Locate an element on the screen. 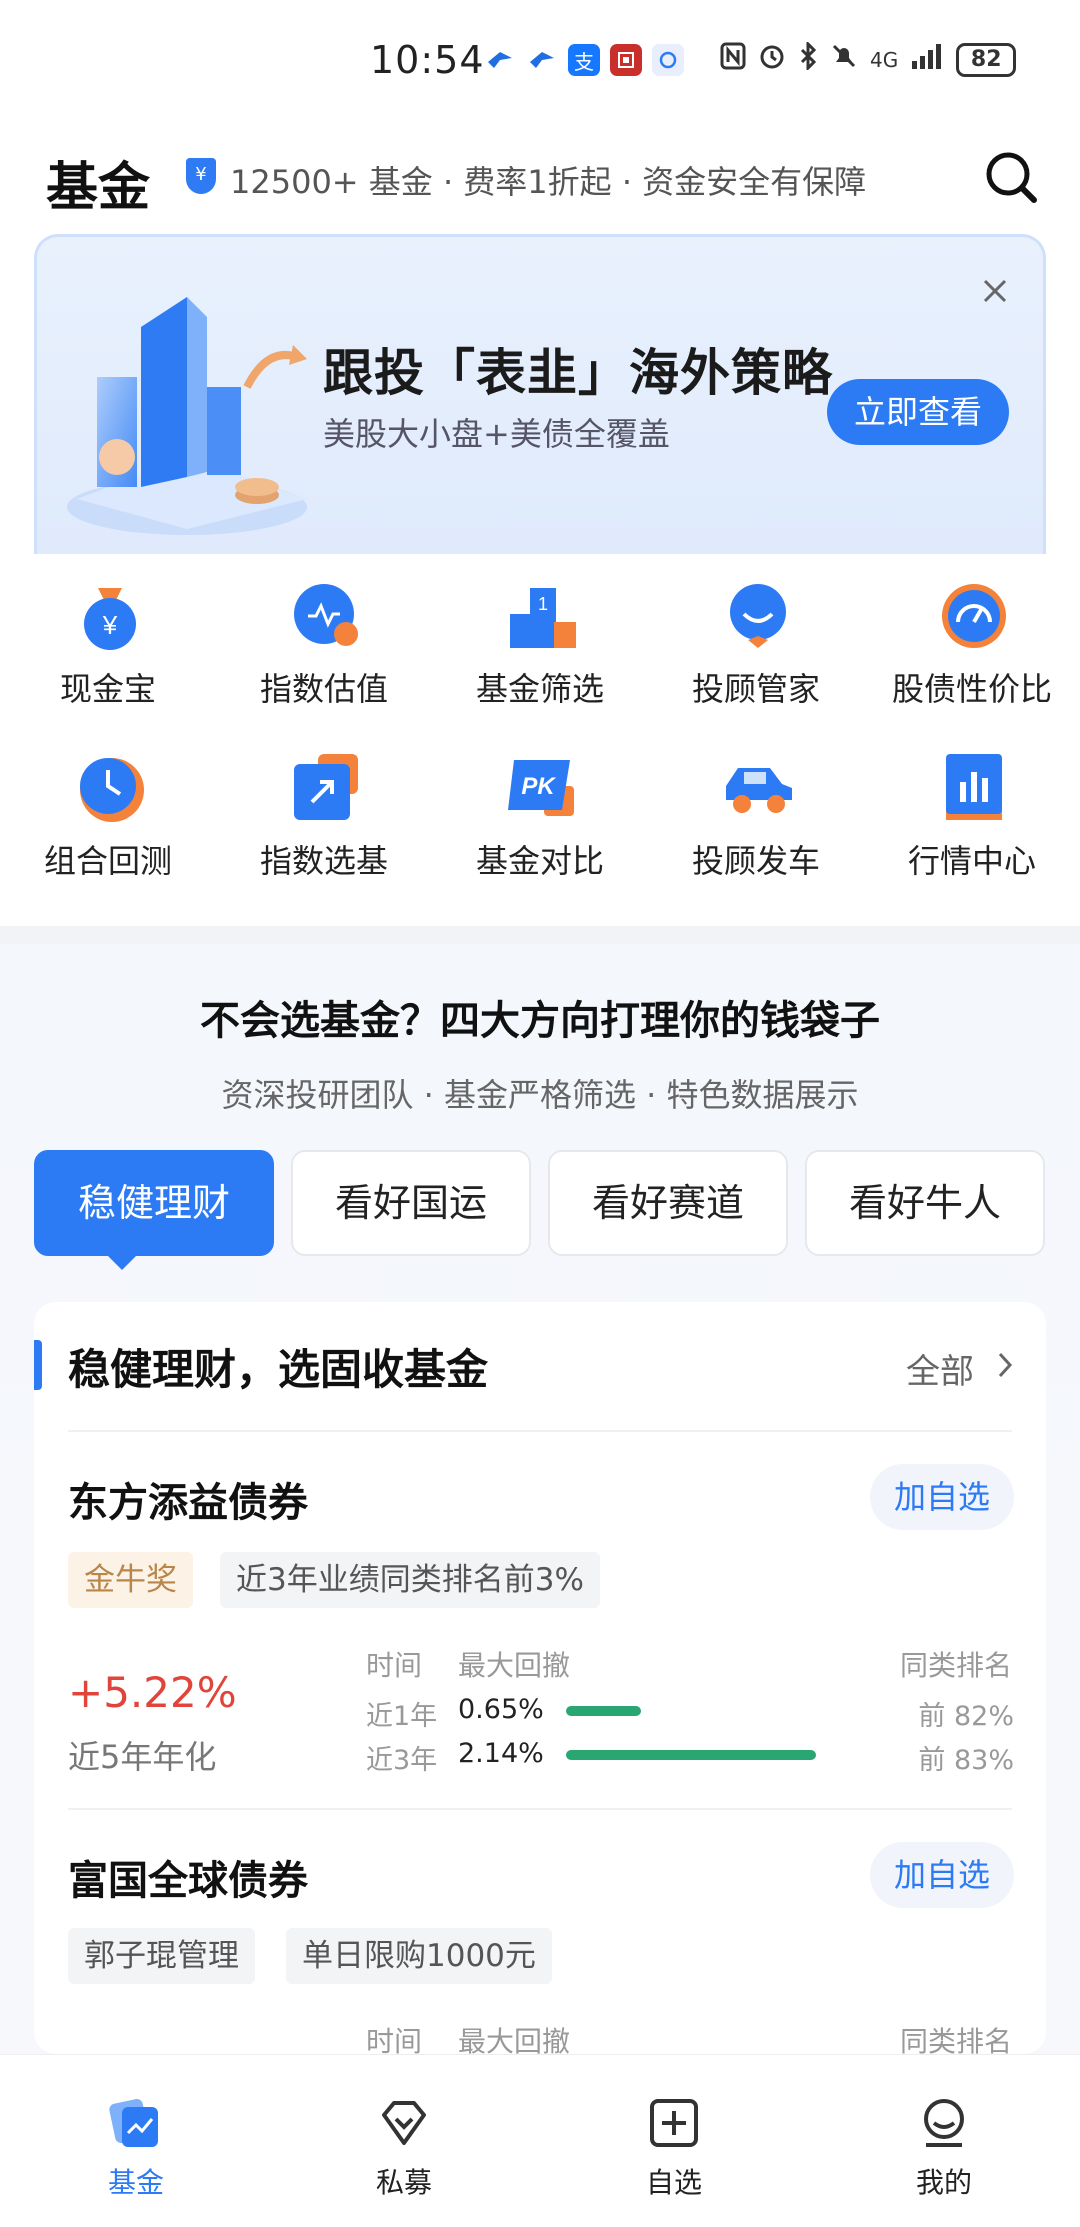 The width and height of the screenshot is (1080, 2227). shortcut-label: 行情中心 is located at coordinates (971, 861).